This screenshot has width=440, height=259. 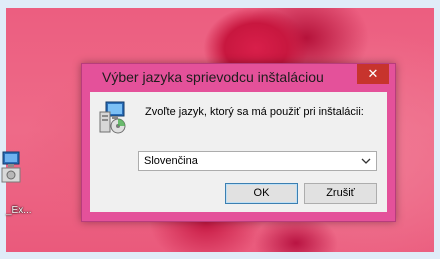 I want to click on installer-shortcut-icon, so click(x=12, y=168).